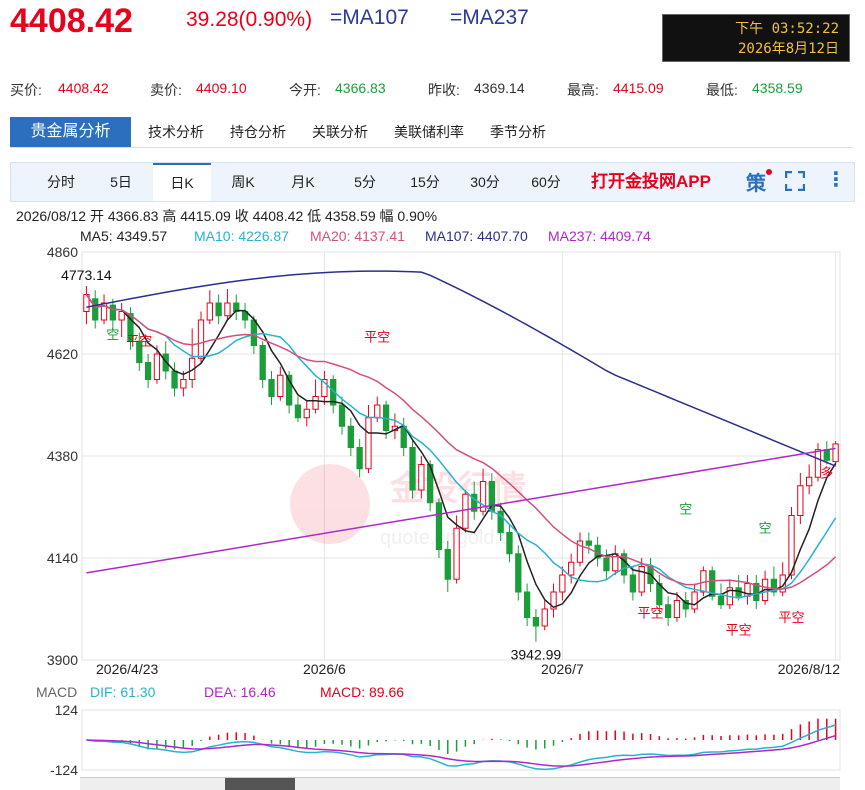 The height and width of the screenshot is (790, 865). Describe the element at coordinates (340, 132) in the screenshot. I see `tab-correlation: 关联分析` at that location.